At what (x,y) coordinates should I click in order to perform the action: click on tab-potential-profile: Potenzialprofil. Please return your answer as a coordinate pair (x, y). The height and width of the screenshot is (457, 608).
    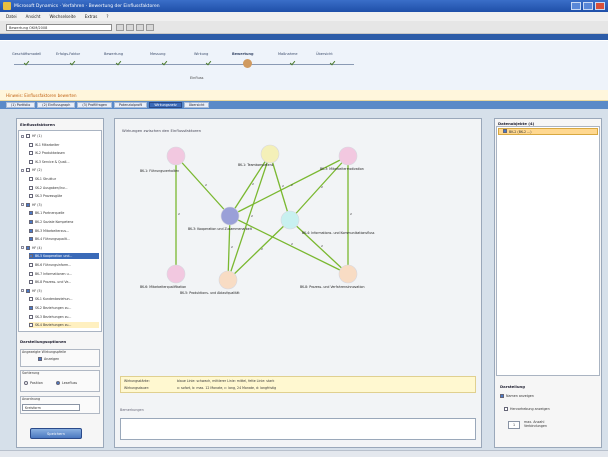
    Looking at the image, I should click on (131, 105).